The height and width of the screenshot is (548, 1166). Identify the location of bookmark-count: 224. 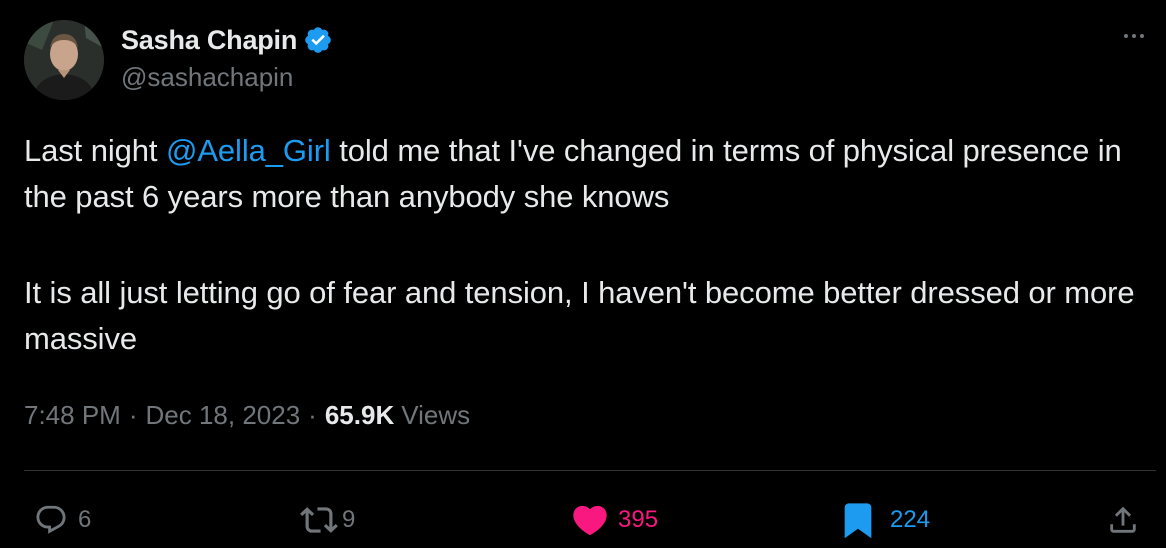
(910, 519).